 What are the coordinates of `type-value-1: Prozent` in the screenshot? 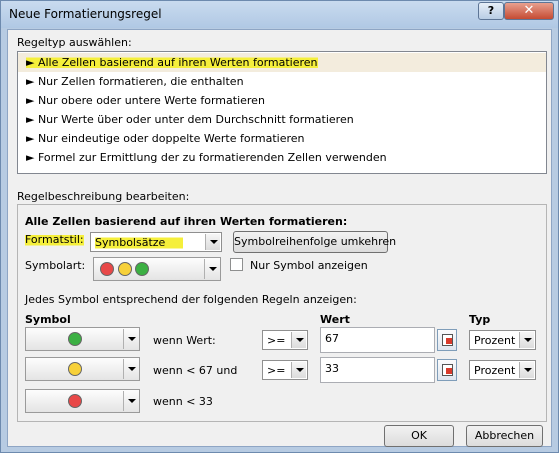 It's located at (495, 340).